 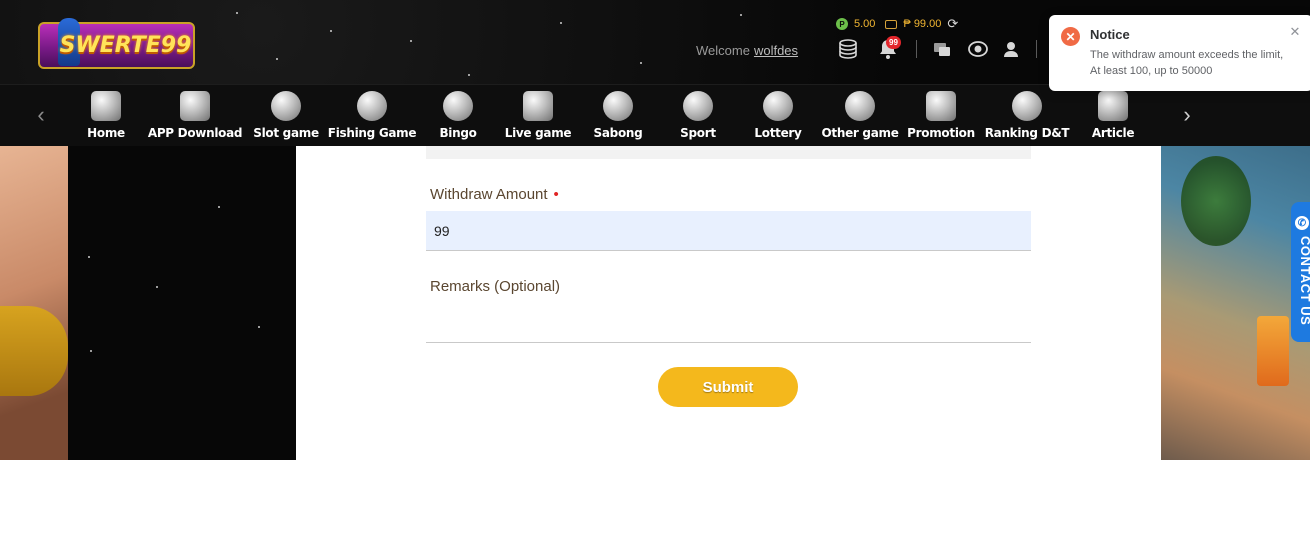 I want to click on chat-icon: ✆, so click(x=1302, y=223).